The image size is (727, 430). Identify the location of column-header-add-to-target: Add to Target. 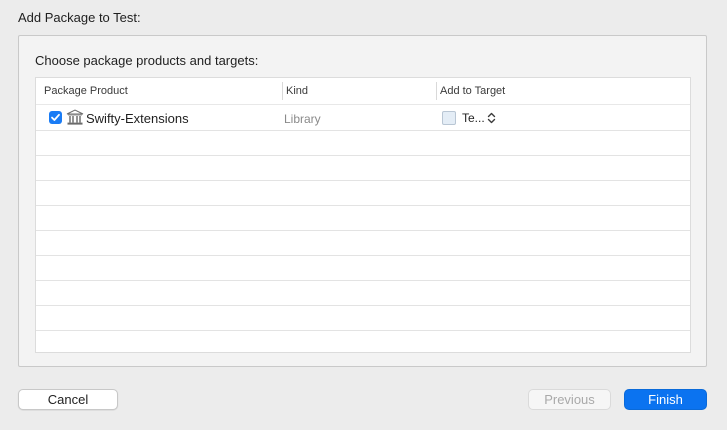
(472, 91).